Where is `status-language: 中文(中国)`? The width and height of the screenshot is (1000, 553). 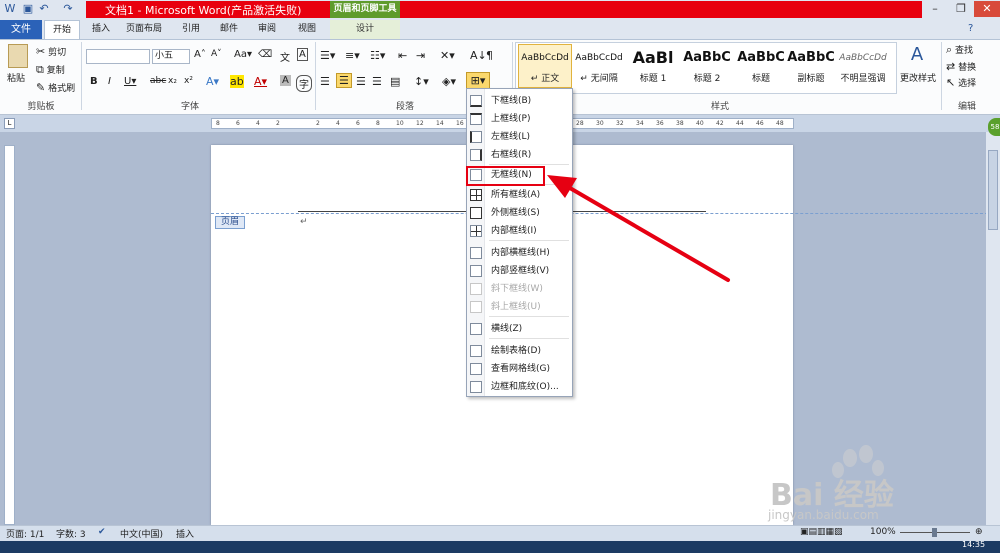 status-language: 中文(中国) is located at coordinates (141, 533).